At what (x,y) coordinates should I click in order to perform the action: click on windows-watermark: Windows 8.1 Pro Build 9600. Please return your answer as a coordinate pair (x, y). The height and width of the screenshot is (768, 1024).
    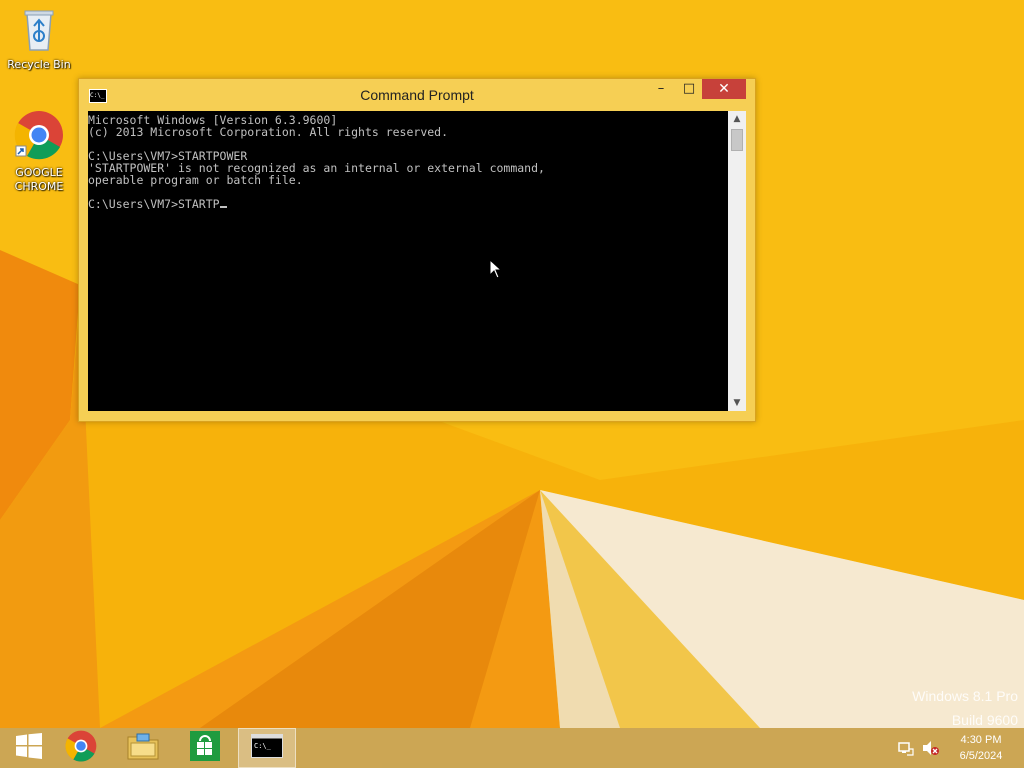
    Looking at the image, I should click on (965, 708).